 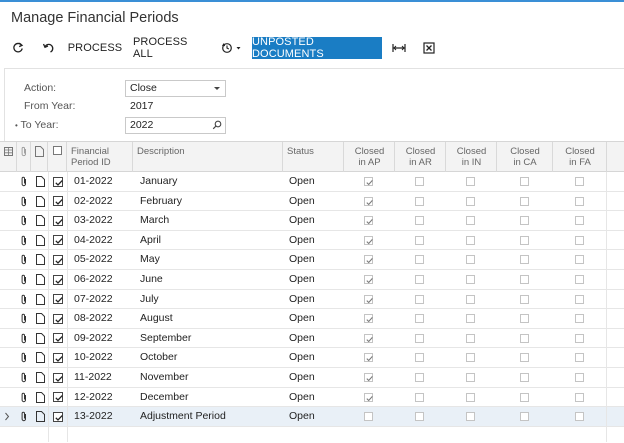 What do you see at coordinates (312, 280) in the screenshot?
I see `table-row: 06-2022 June Open` at bounding box center [312, 280].